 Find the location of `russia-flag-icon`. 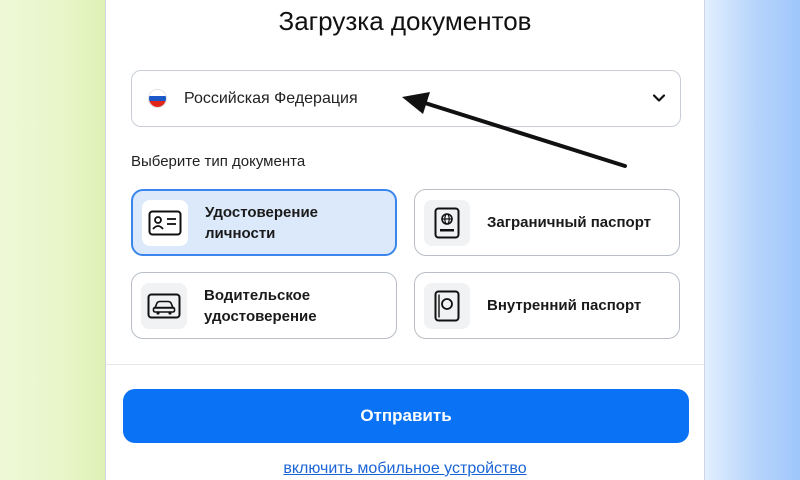

russia-flag-icon is located at coordinates (157, 98).